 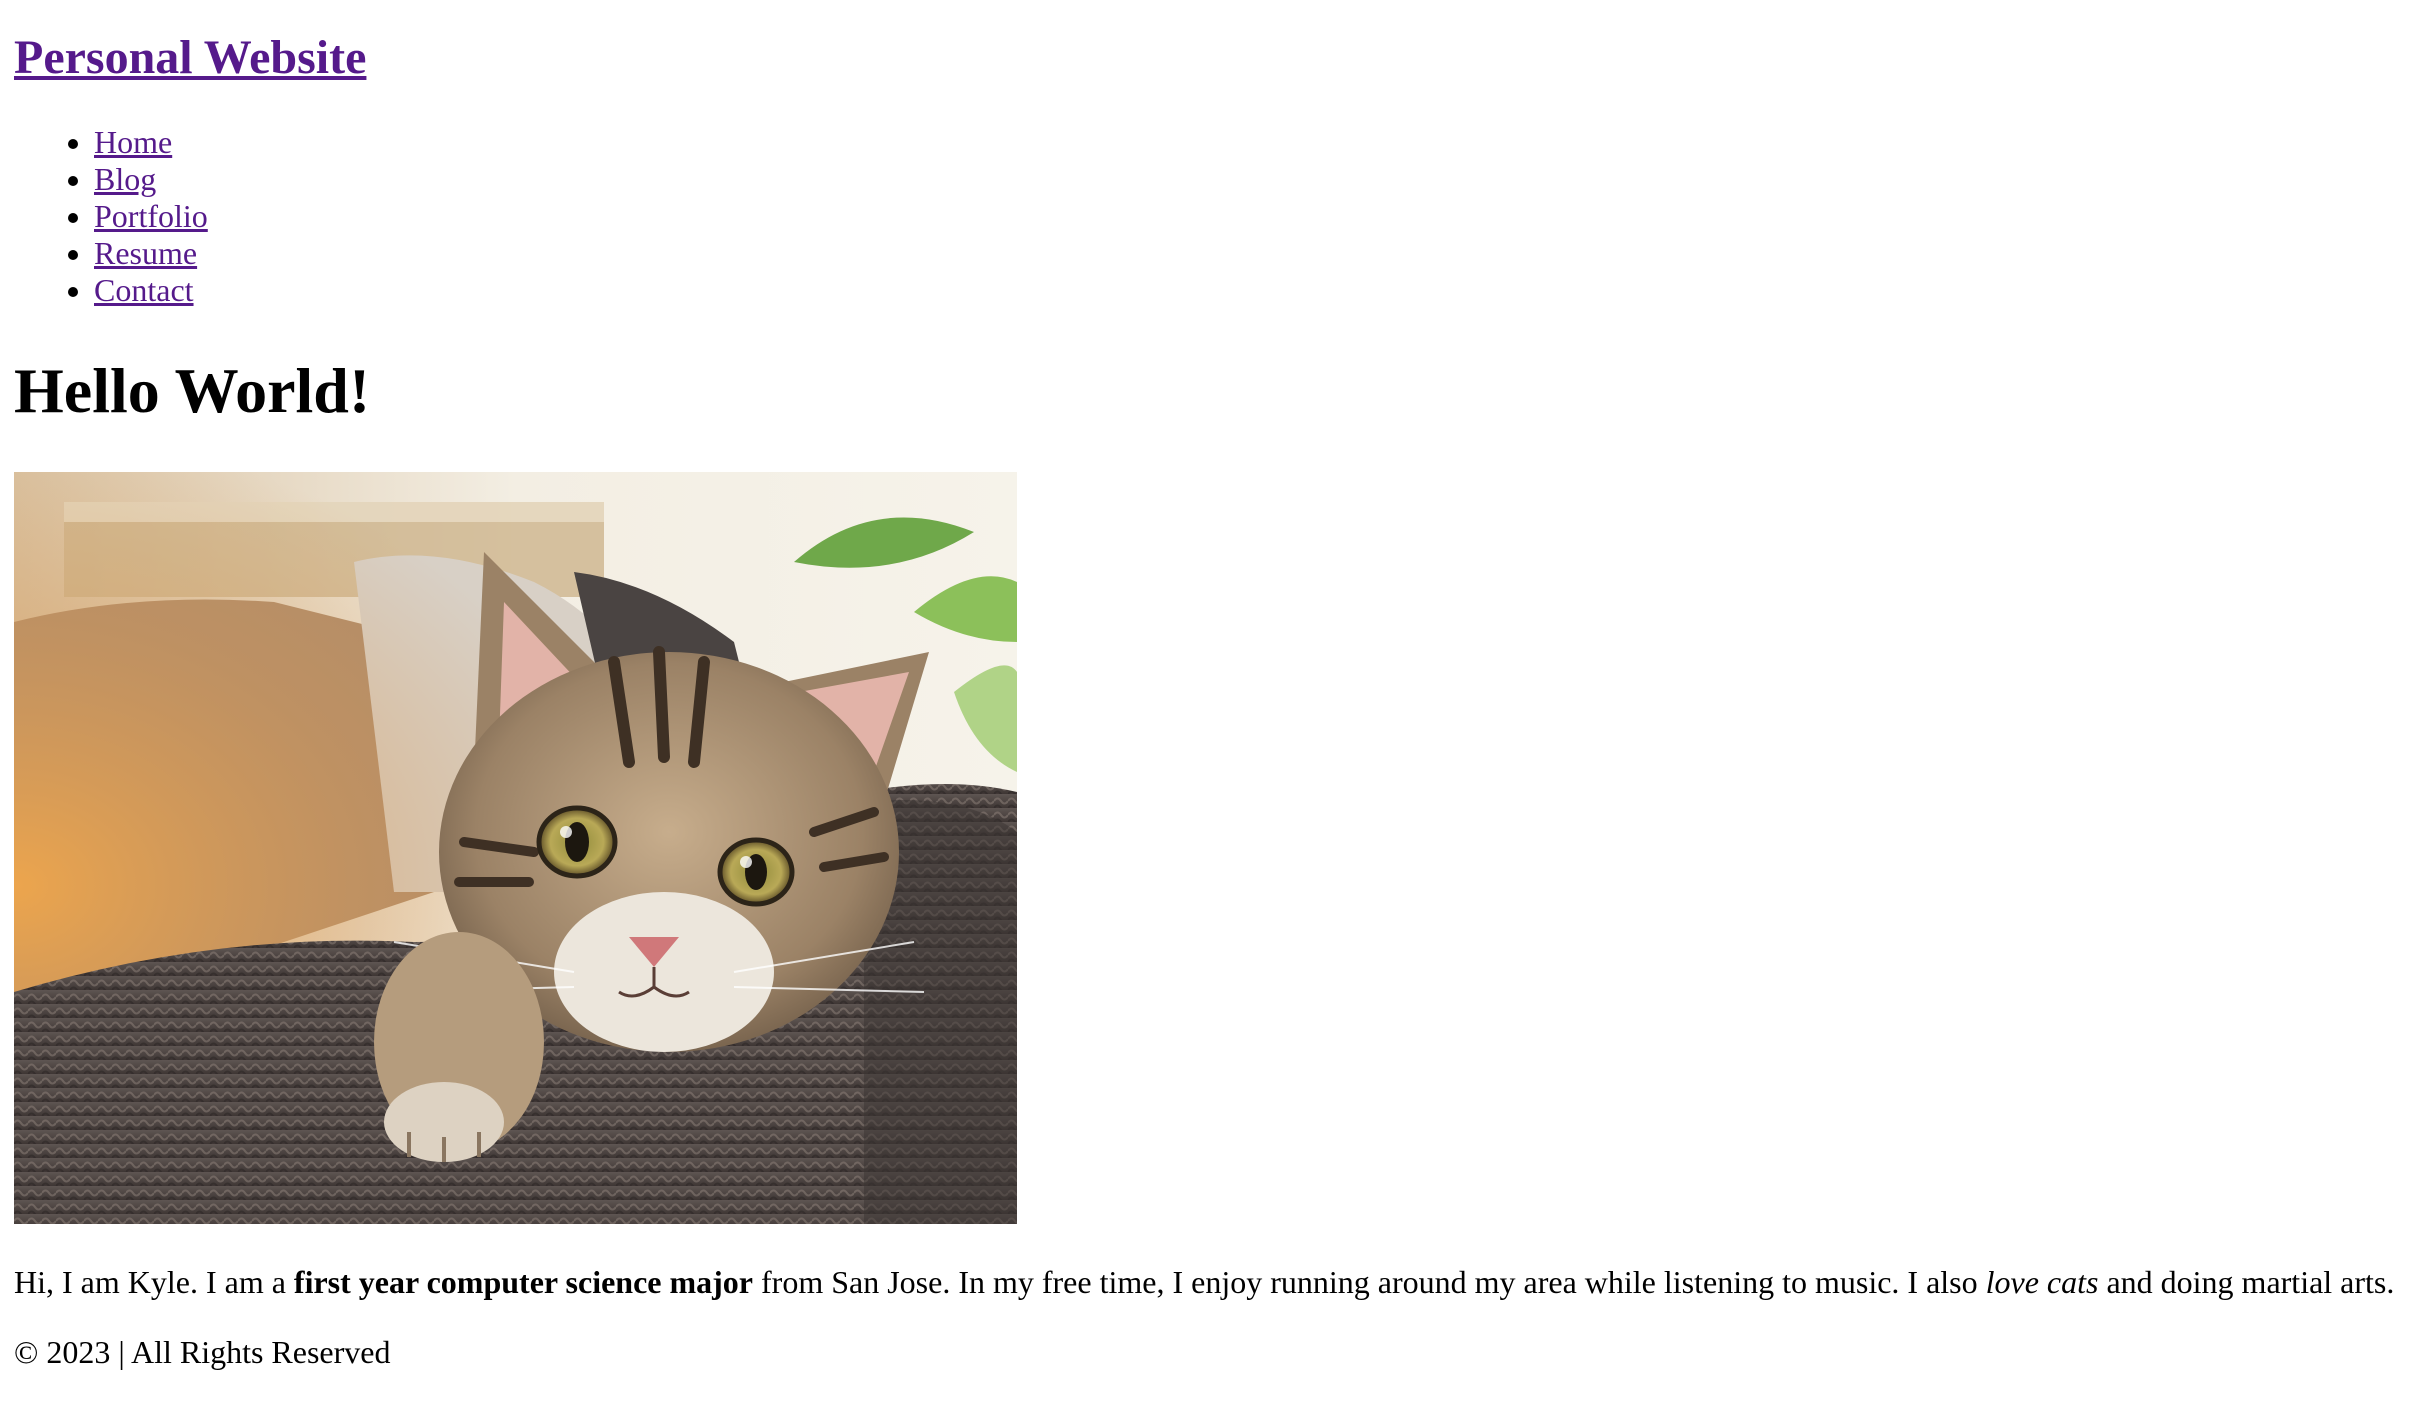 I want to click on nav-item-portfolio: Portfolio, so click(x=151, y=216).